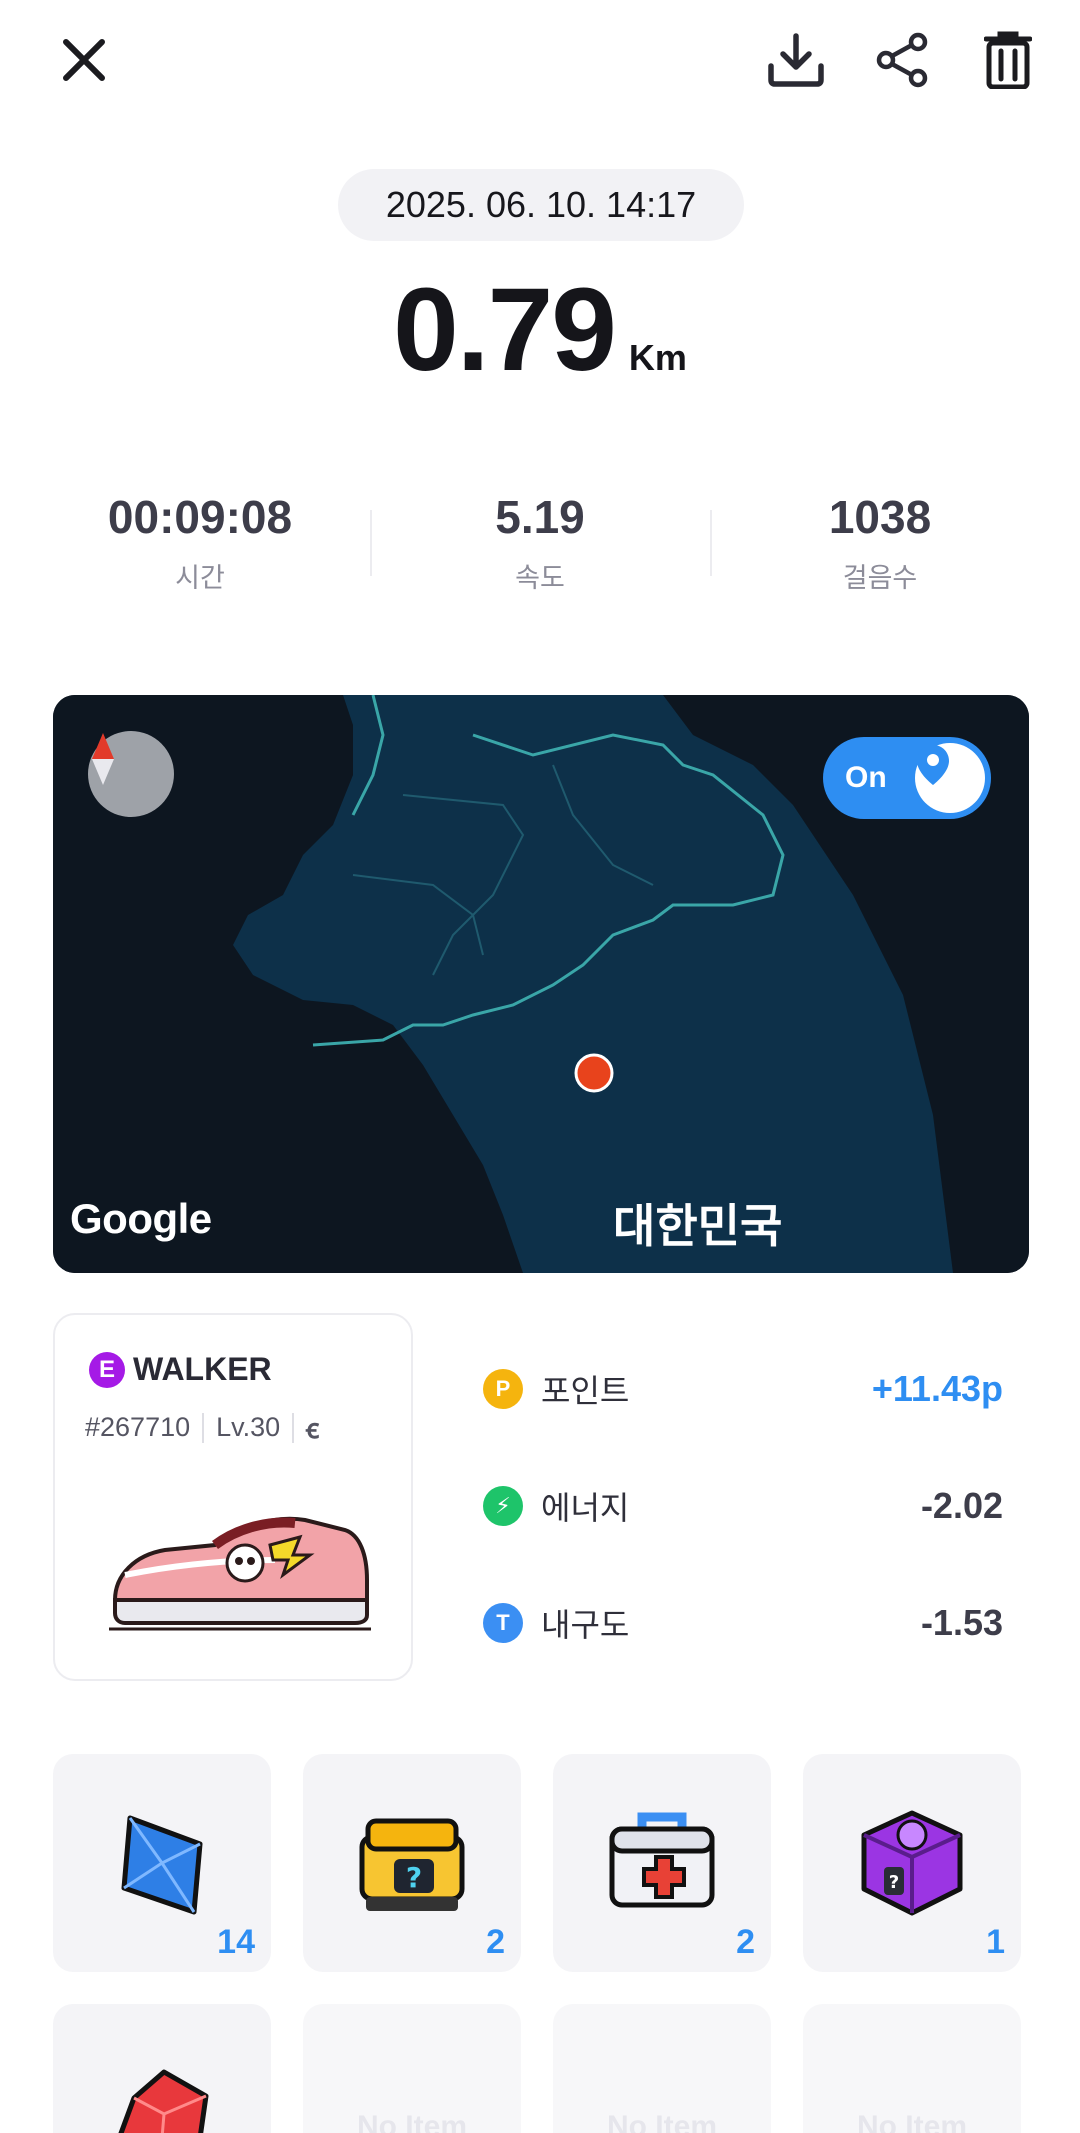 The height and width of the screenshot is (2133, 1080). I want to click on item-slot-red-gem, so click(162, 2068).